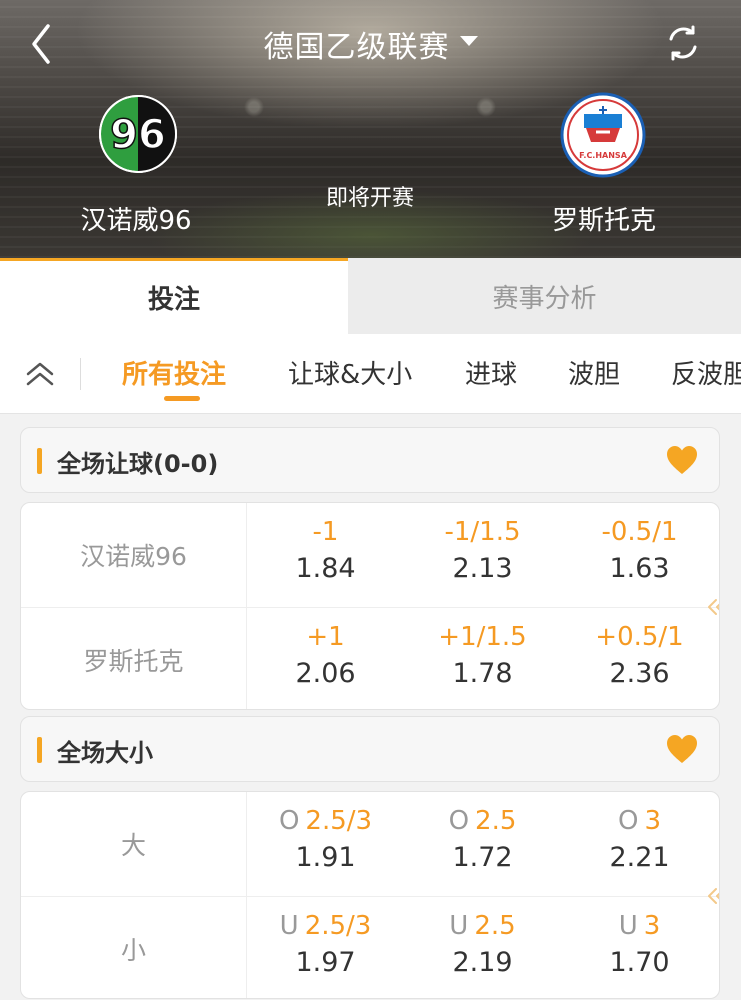 Image resolution: width=741 pixels, height=1000 pixels. What do you see at coordinates (544, 296) in the screenshot?
I see `tab-analysis: 赛事分析` at bounding box center [544, 296].